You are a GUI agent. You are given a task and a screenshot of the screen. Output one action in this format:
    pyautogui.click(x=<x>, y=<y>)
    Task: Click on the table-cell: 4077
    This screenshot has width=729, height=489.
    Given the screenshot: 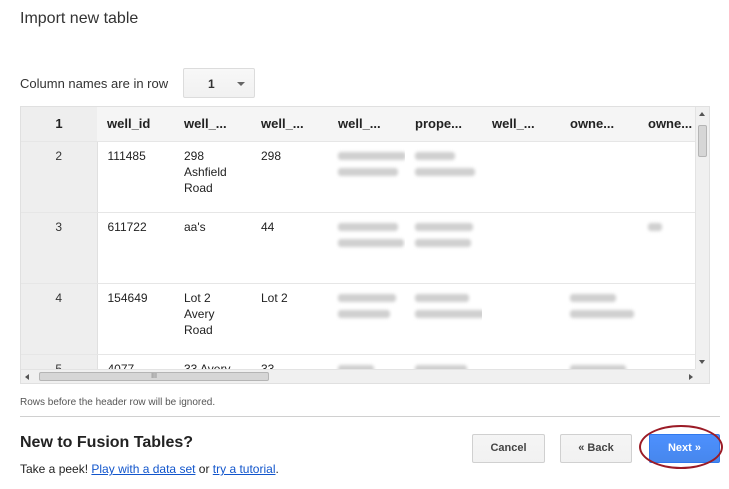 What is the action you would take?
    pyautogui.click(x=135, y=361)
    